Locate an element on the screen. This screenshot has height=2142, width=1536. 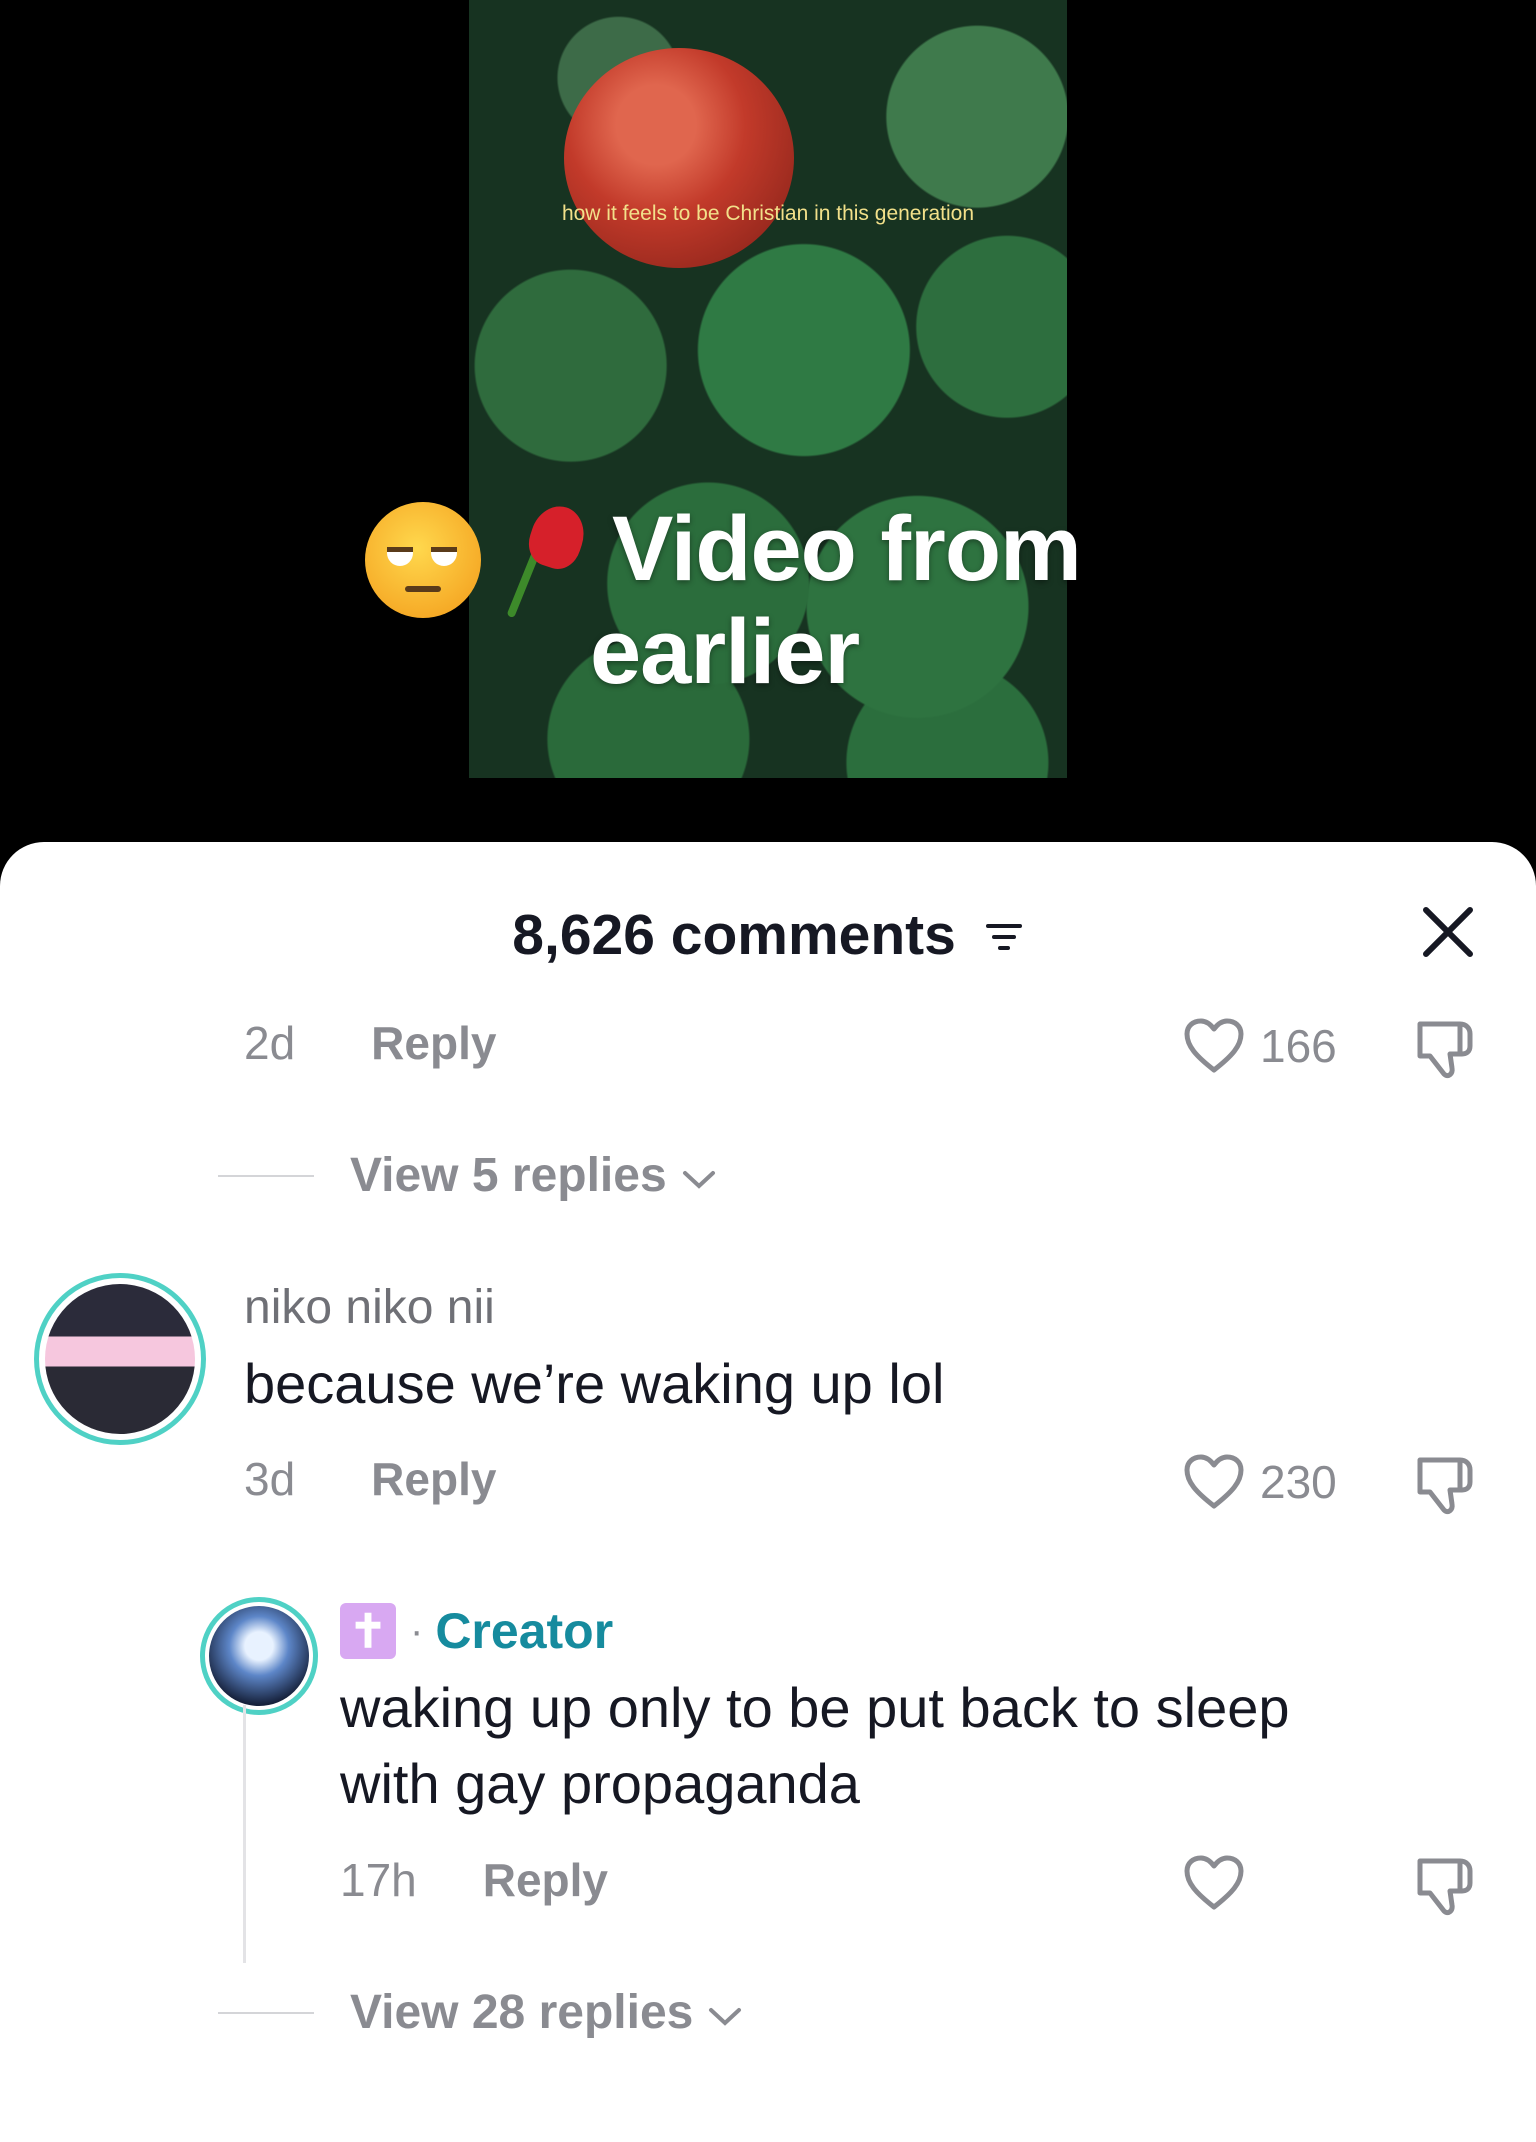
video-overlay-title: Video from earlier is located at coordinates (836, 601).